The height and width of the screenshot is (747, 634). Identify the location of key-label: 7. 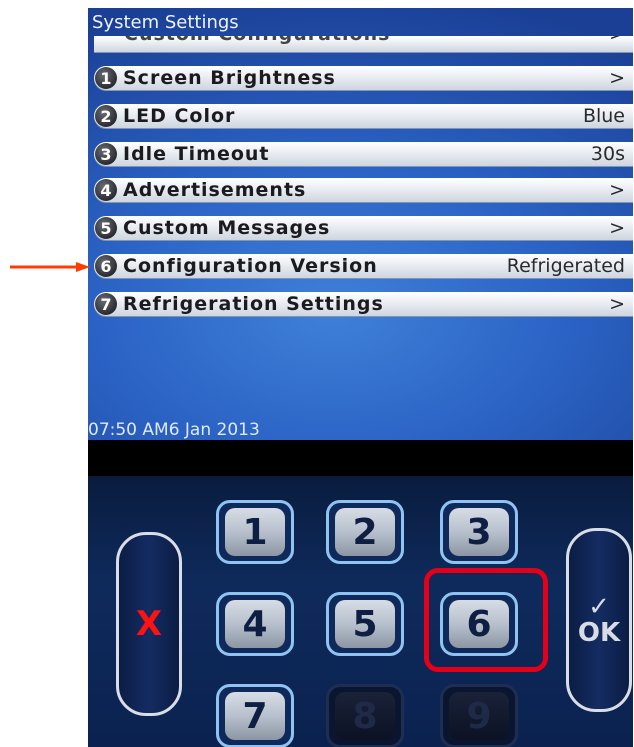
(255, 716).